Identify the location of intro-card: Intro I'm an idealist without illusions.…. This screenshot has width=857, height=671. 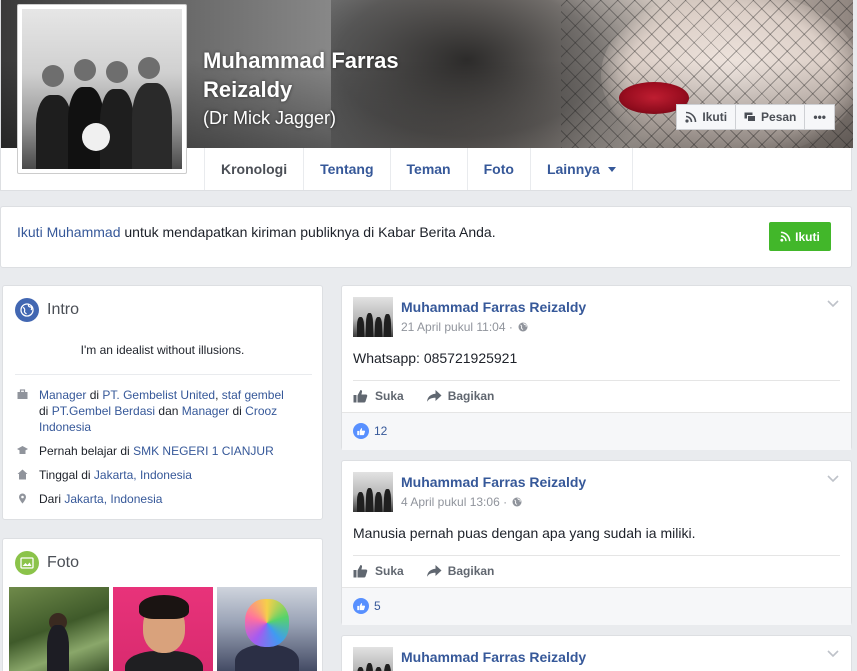
(162, 402).